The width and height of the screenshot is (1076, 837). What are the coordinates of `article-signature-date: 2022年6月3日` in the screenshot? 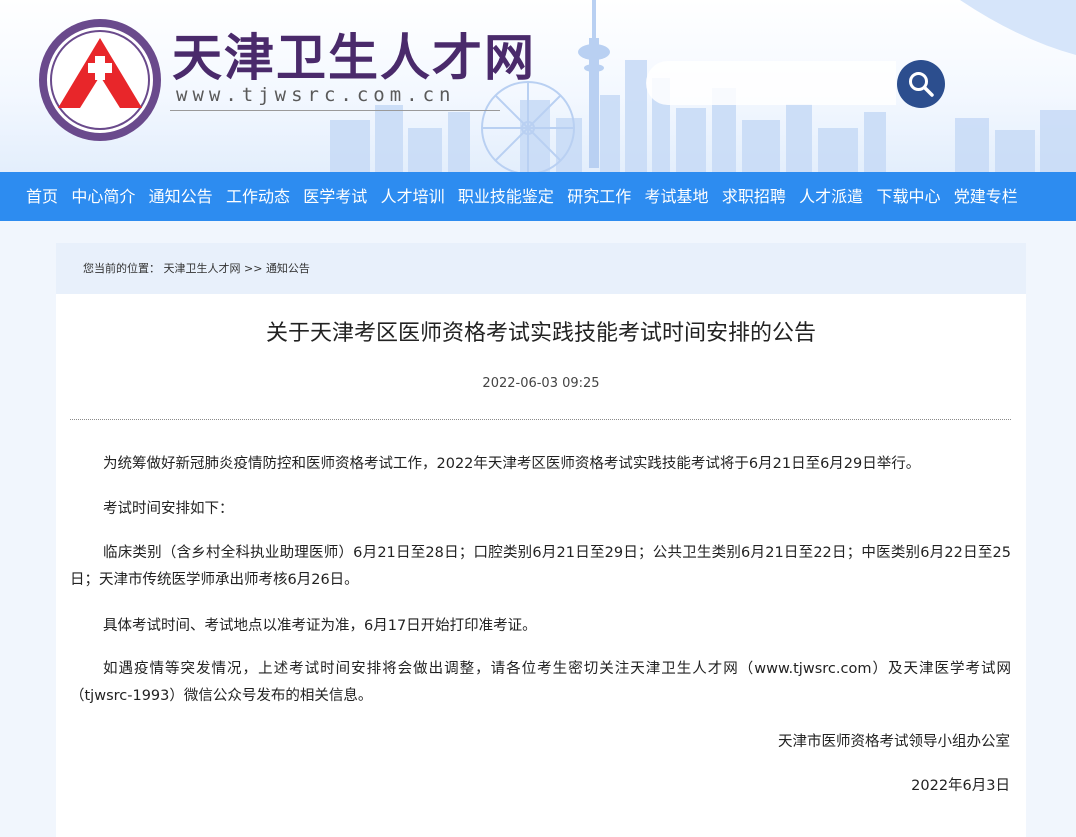 It's located at (960, 786).